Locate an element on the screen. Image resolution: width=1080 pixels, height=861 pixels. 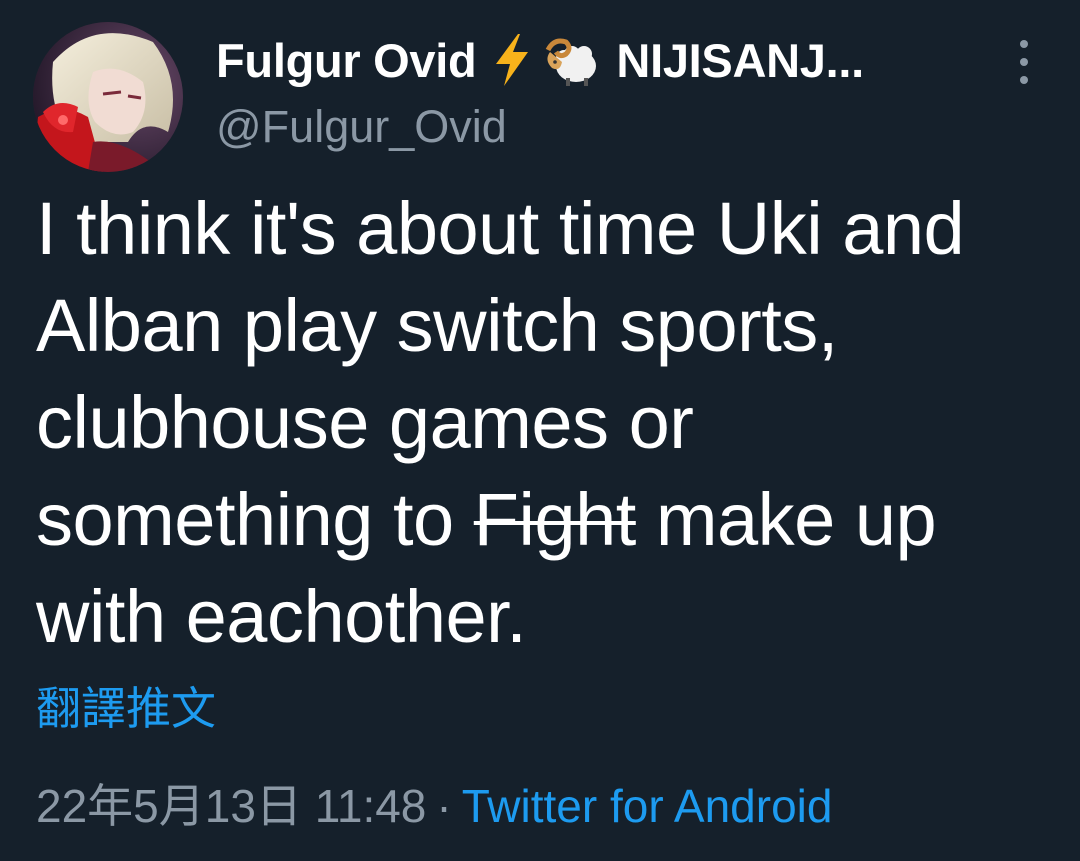
timestamp: 22年5月13日 11:48 is located at coordinates (231, 806).